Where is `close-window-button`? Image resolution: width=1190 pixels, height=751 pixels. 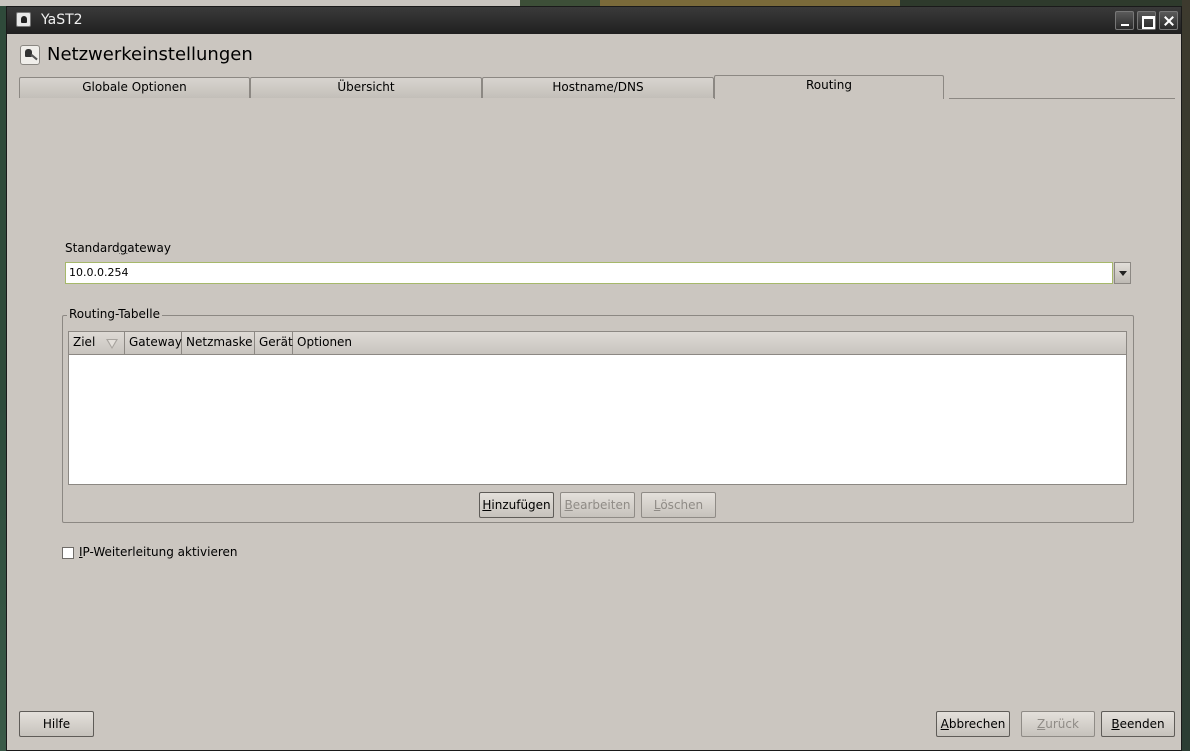 close-window-button is located at coordinates (1168, 20).